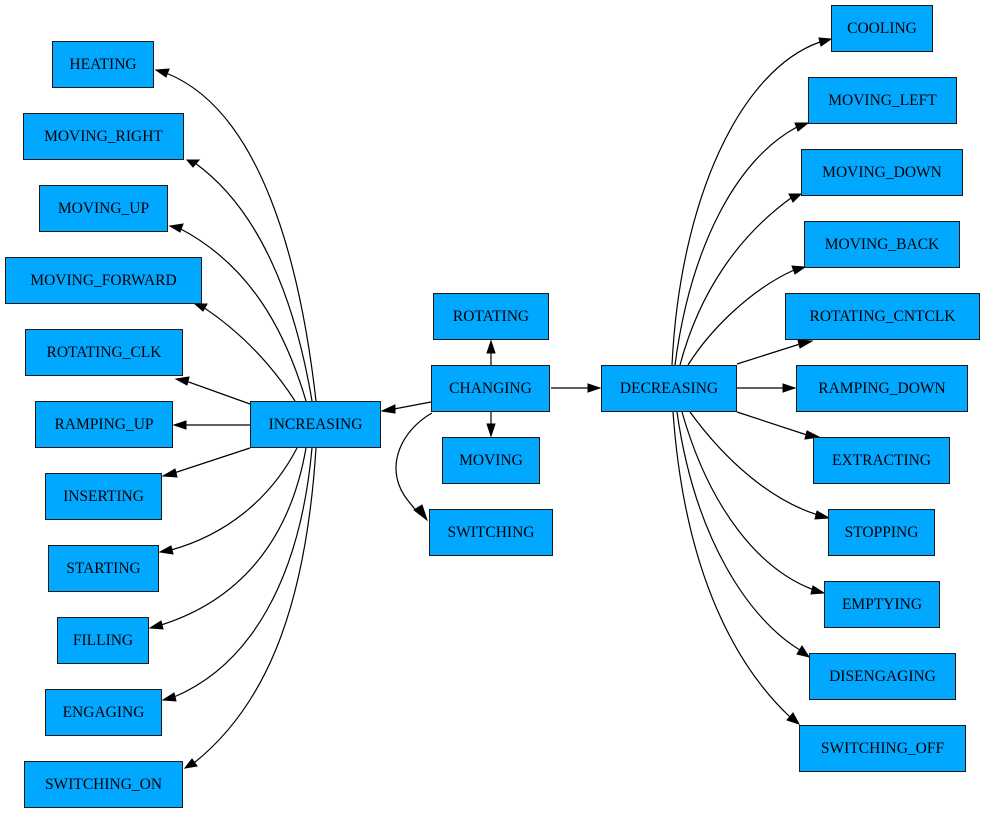 The image size is (985, 820). I want to click on node-moving-back: MOVING_BACK, so click(882, 244).